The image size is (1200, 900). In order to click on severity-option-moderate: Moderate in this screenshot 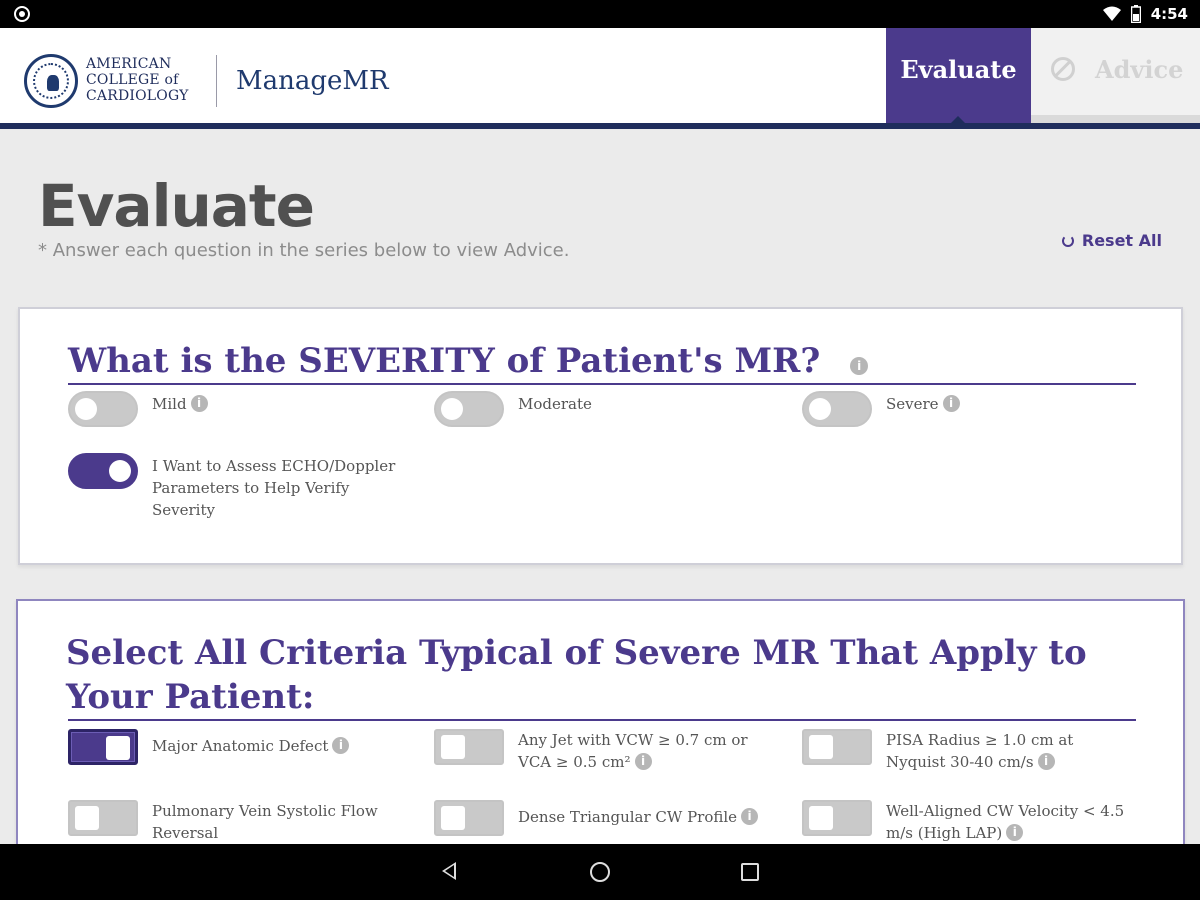, I will do `click(513, 409)`.